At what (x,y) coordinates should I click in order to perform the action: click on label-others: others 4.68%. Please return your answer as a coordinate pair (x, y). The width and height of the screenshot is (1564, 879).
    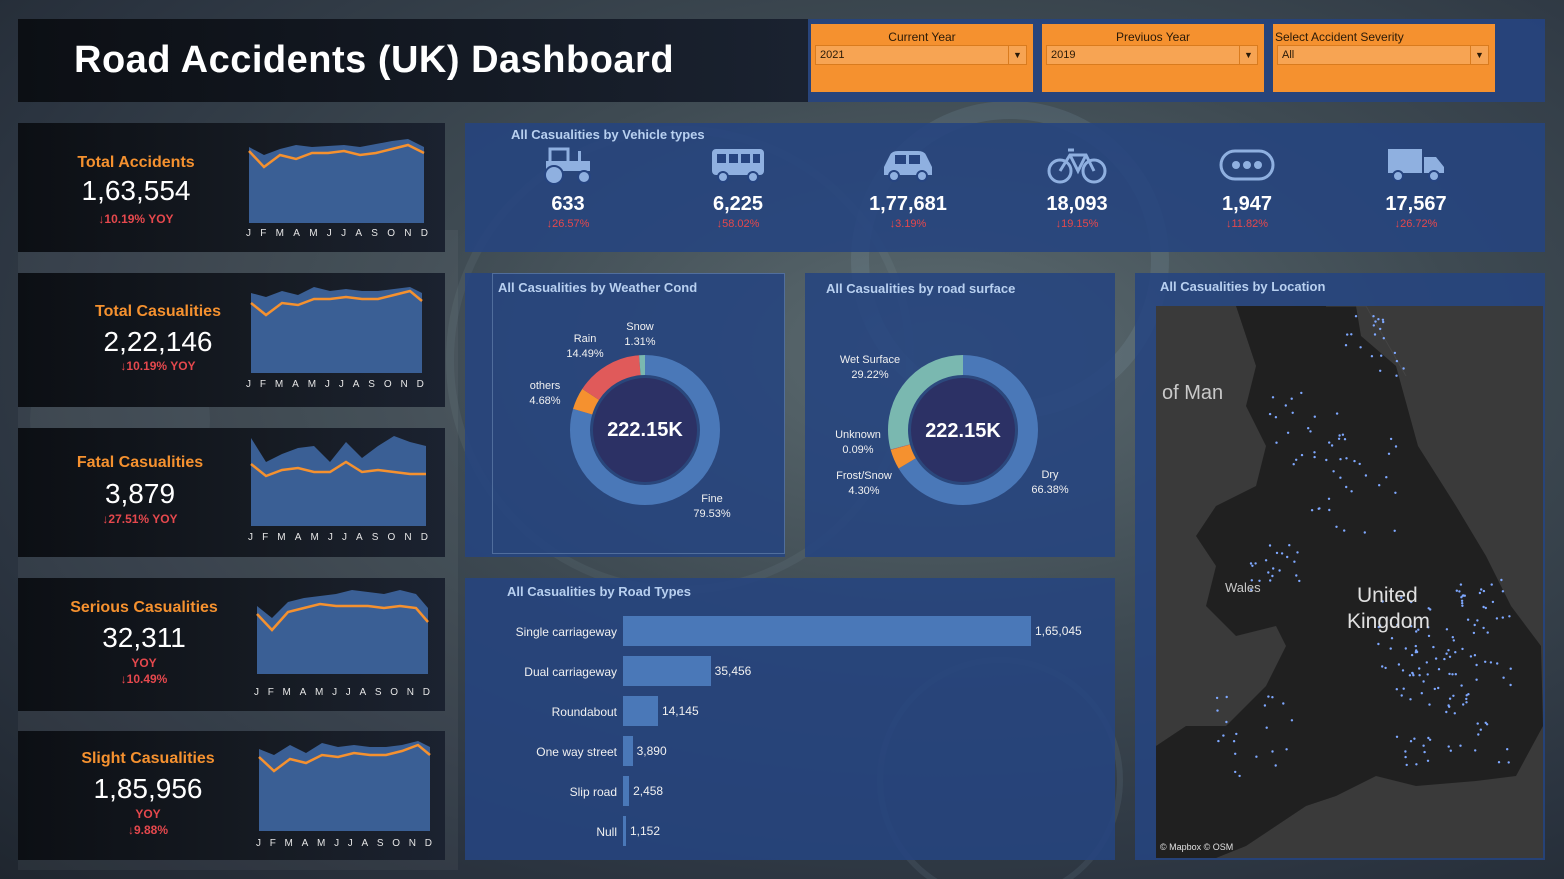
    Looking at the image, I should click on (545, 393).